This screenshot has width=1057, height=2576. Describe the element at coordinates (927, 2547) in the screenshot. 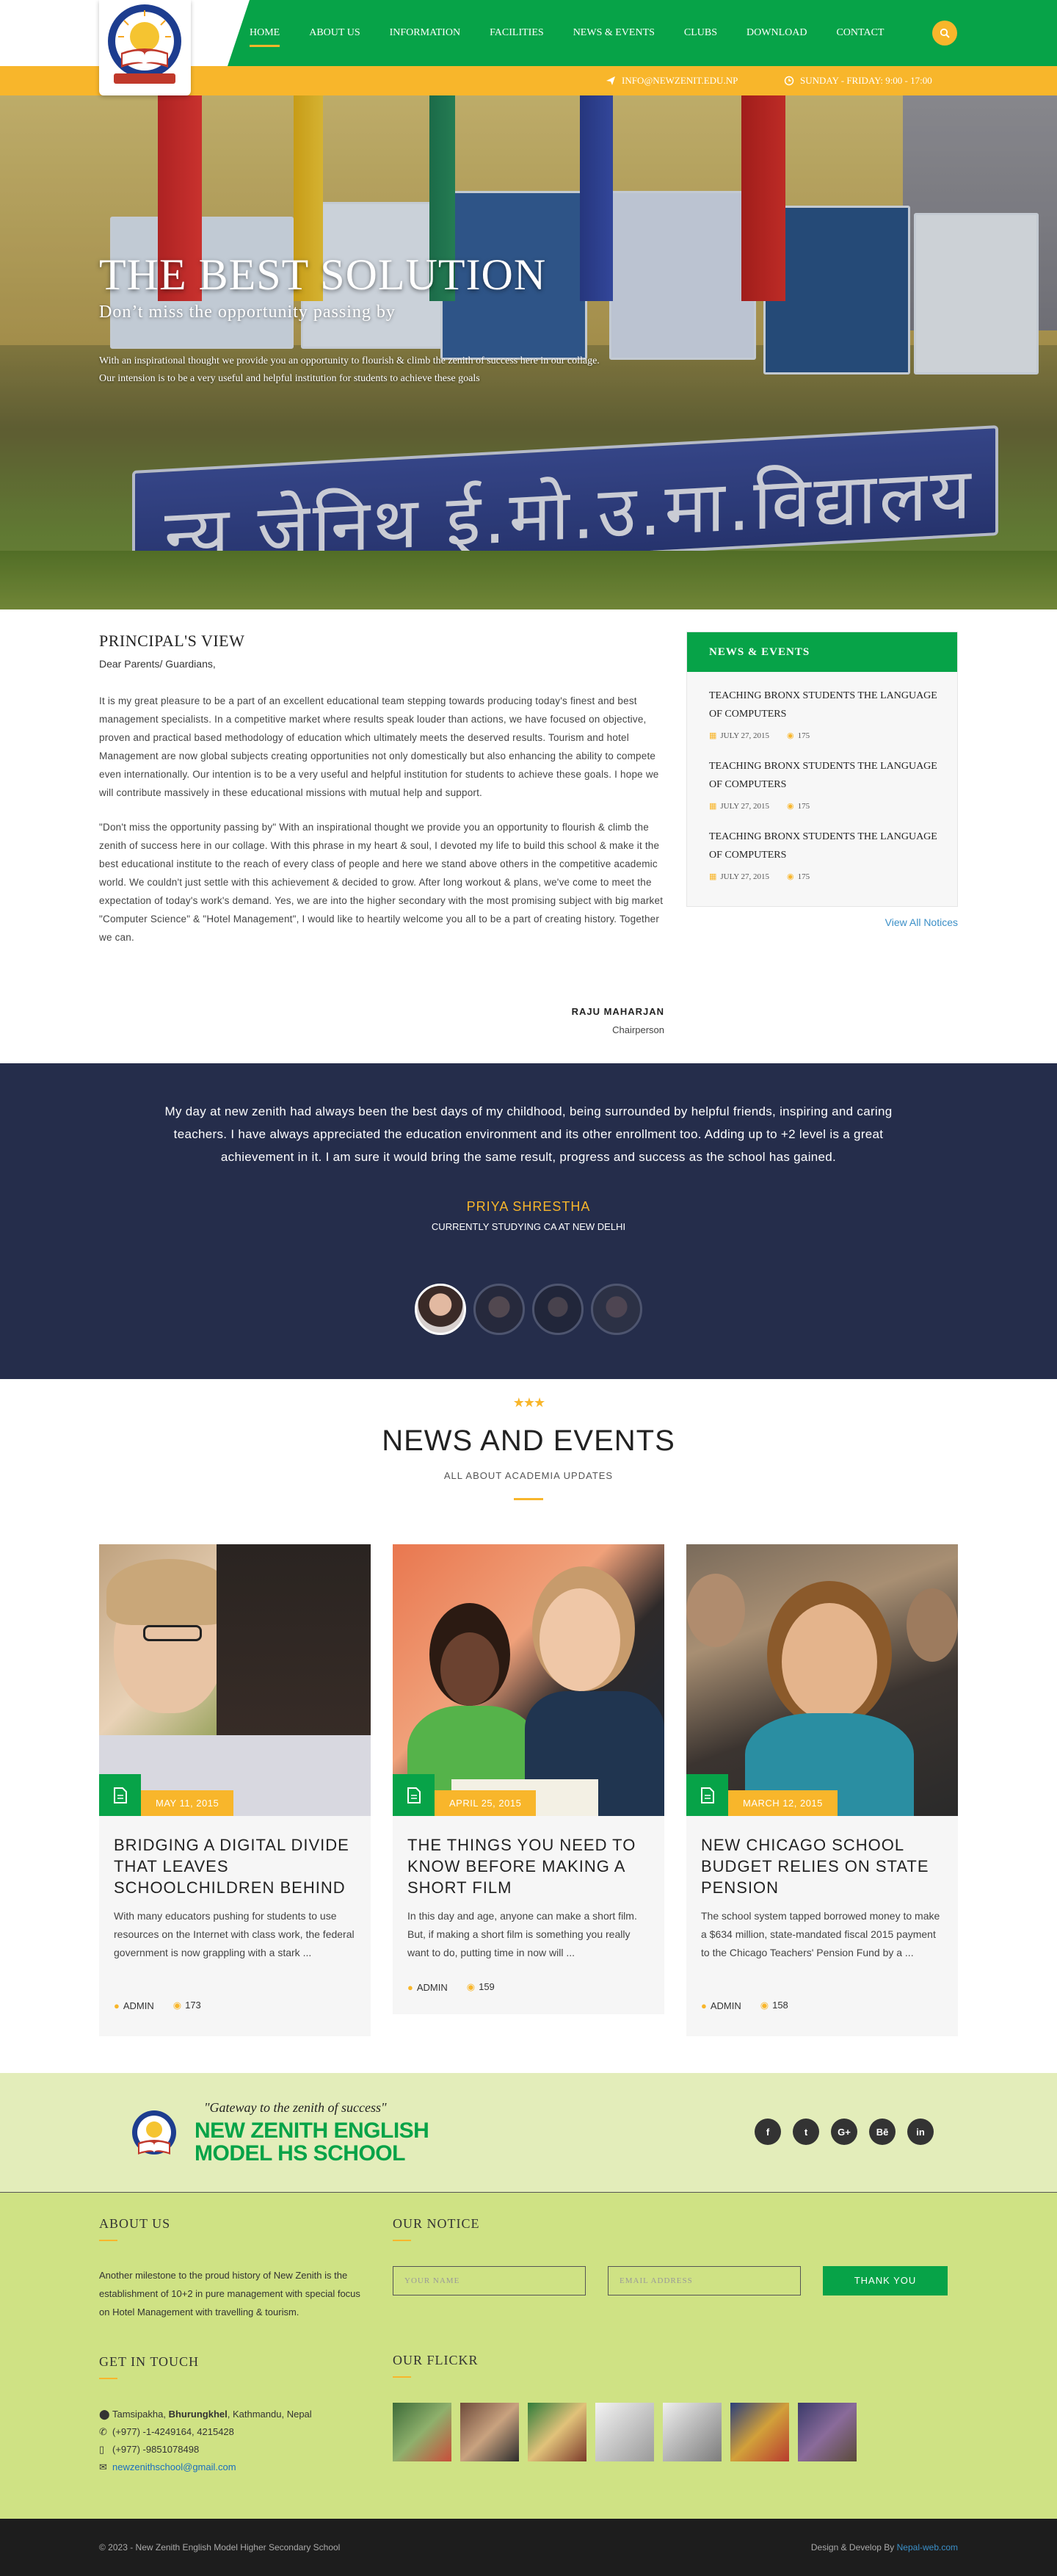

I see `credit-link: Nepal-web.com` at that location.